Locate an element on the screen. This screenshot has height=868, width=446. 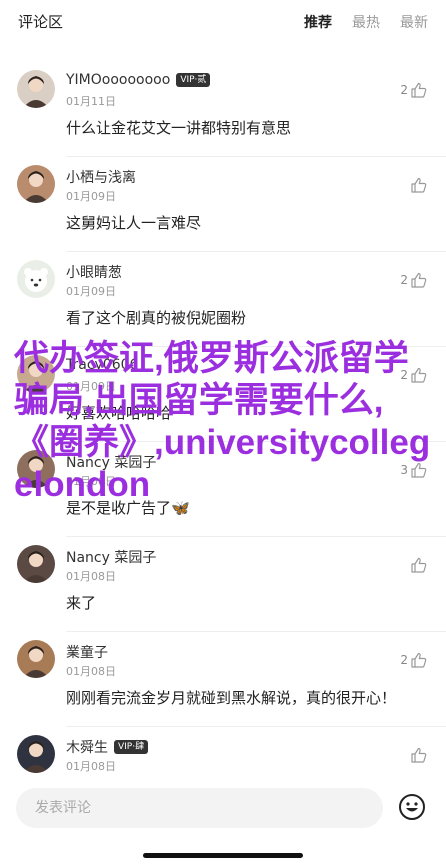
comment-date: 01月11日 is located at coordinates (91, 101).